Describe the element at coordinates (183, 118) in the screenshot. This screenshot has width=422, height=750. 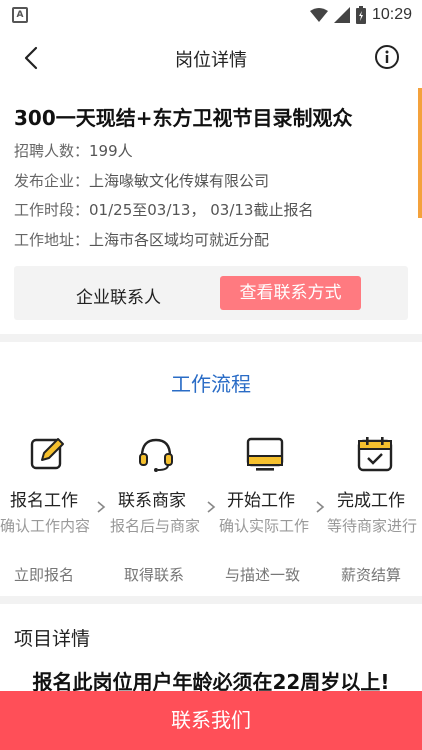
I see `job-title: 300一天现结+东方卫视节目录制观众` at that location.